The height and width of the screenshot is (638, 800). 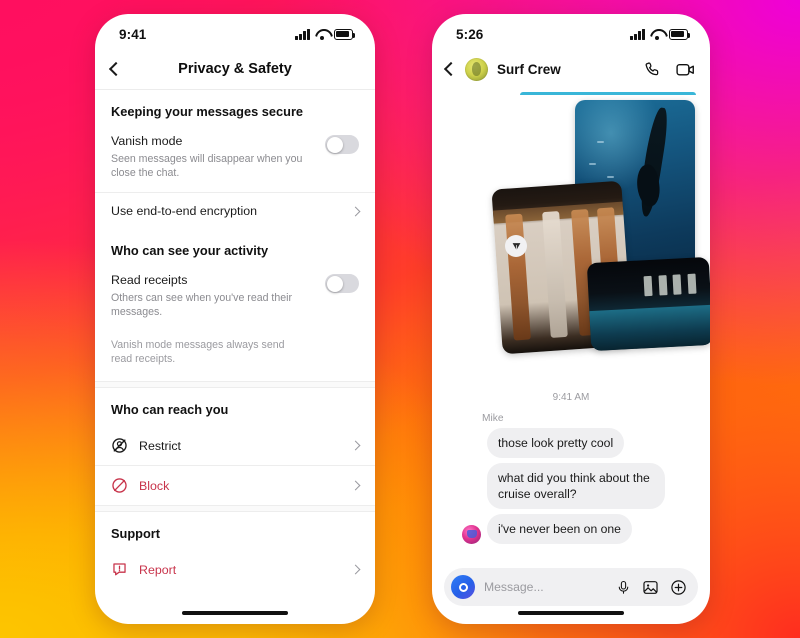 I want to click on night-pool-photo, so click(x=648, y=304).